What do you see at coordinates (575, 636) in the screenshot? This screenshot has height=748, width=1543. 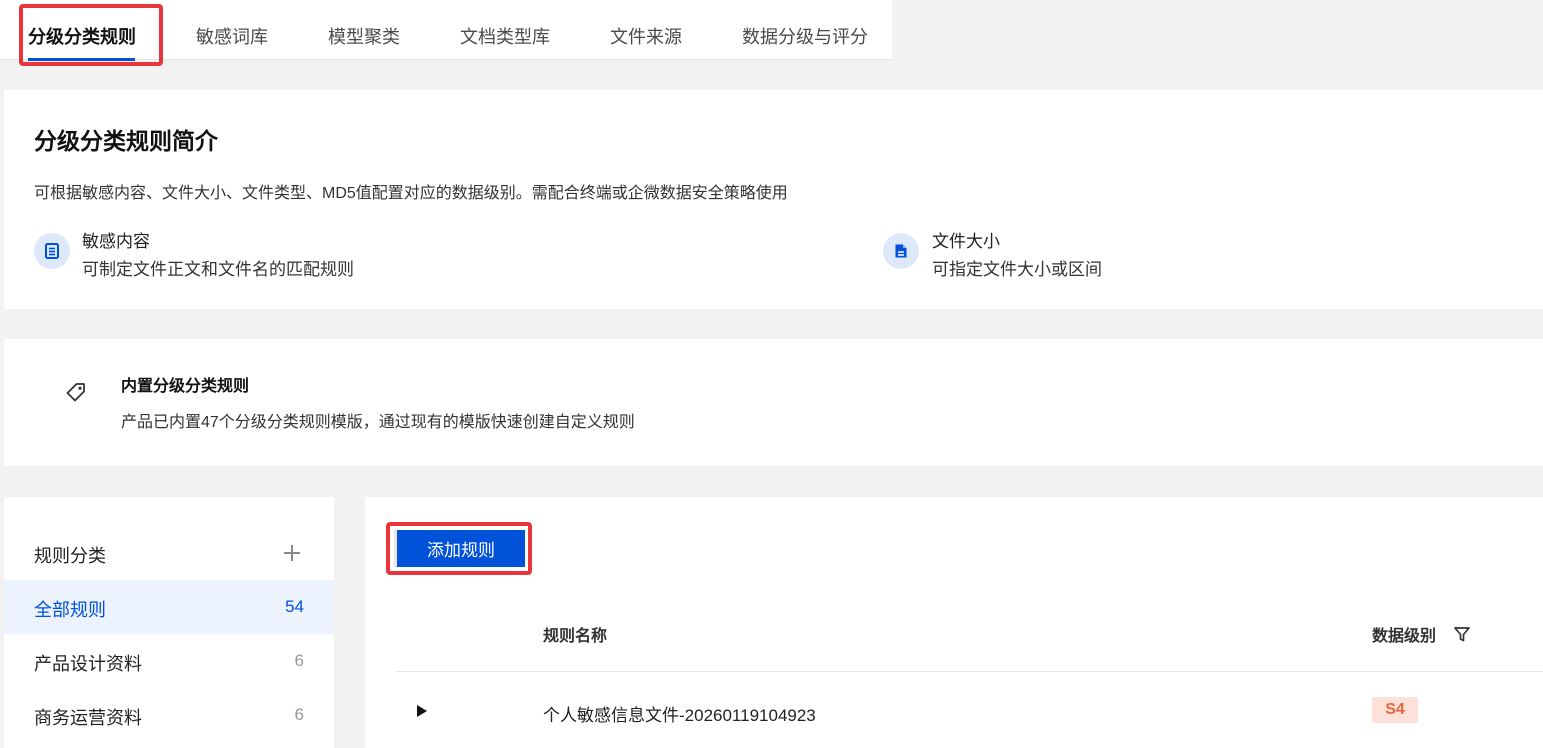 I see `column-header-name: 规则名称` at bounding box center [575, 636].